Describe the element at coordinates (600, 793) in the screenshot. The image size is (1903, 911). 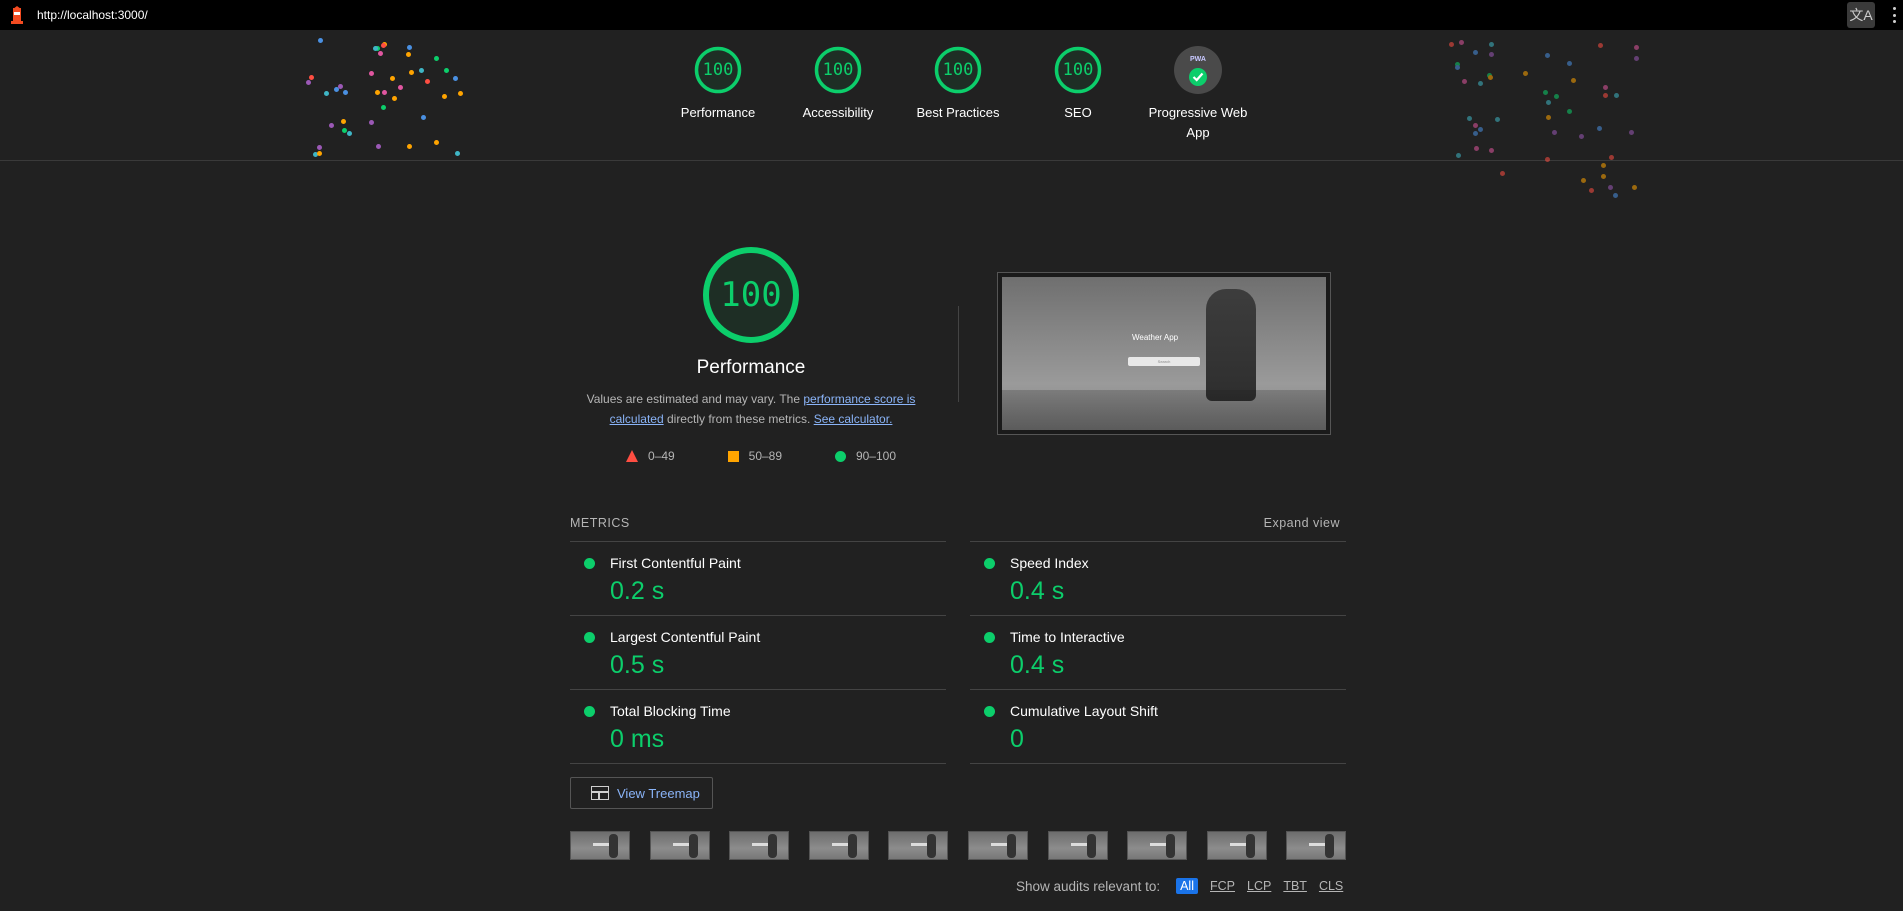
I see `treemap-icon` at that location.